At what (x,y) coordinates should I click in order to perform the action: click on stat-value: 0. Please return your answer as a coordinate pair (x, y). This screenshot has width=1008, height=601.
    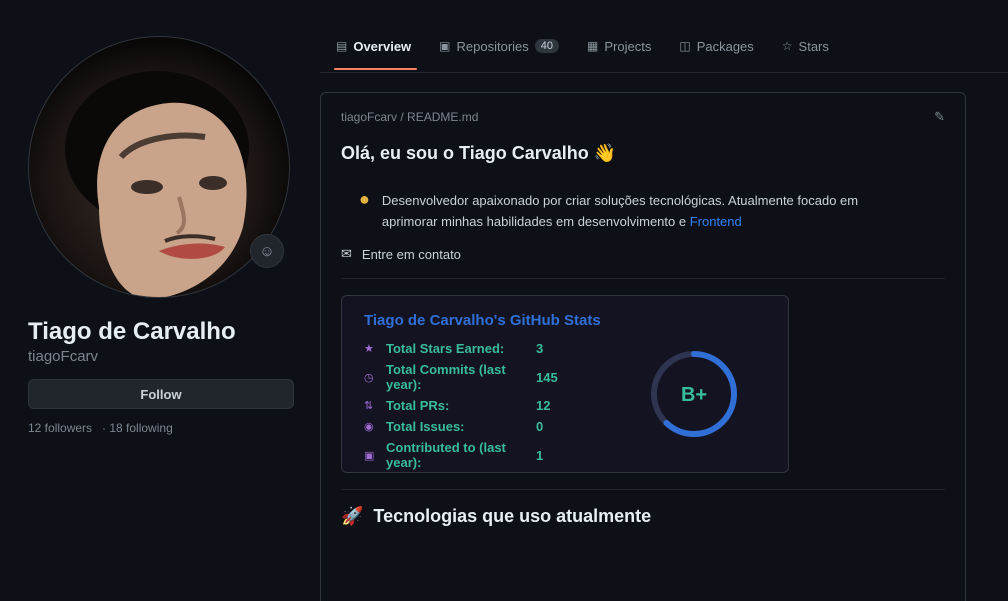
    Looking at the image, I should click on (540, 426).